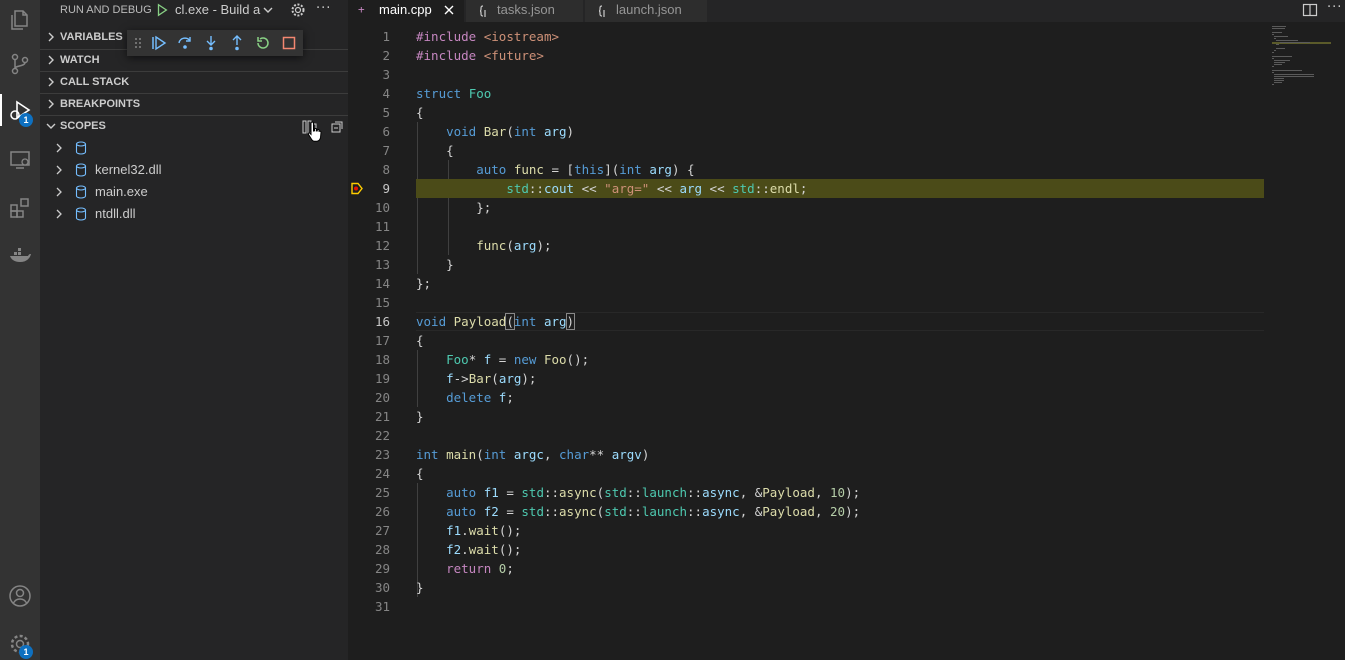 The height and width of the screenshot is (660, 1345). Describe the element at coordinates (100, 104) in the screenshot. I see `section-label: BREAKPOINTS` at that location.